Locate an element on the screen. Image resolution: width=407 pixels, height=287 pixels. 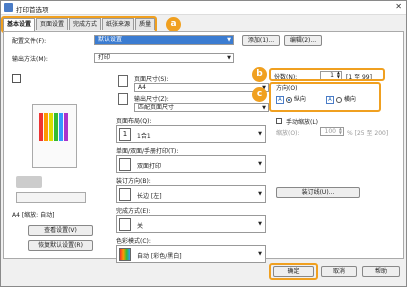
finishing-select: 关 ▼ is located at coordinates (191, 224).